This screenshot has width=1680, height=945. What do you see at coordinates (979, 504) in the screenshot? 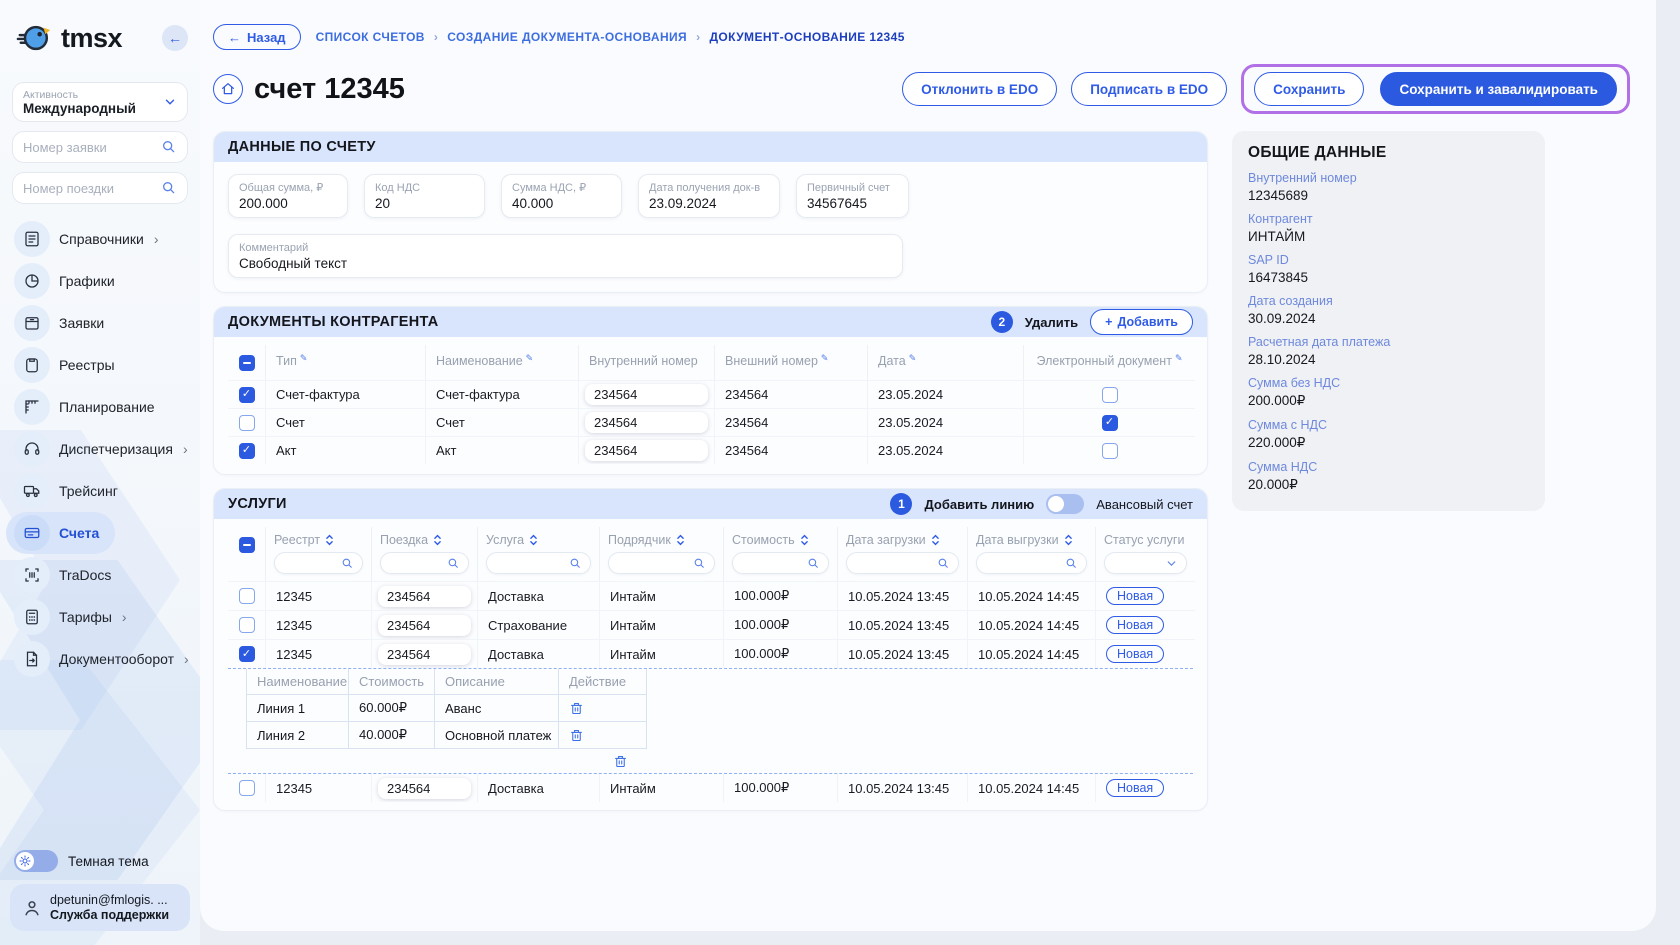
I see `add-line-button: Добавить линию` at bounding box center [979, 504].